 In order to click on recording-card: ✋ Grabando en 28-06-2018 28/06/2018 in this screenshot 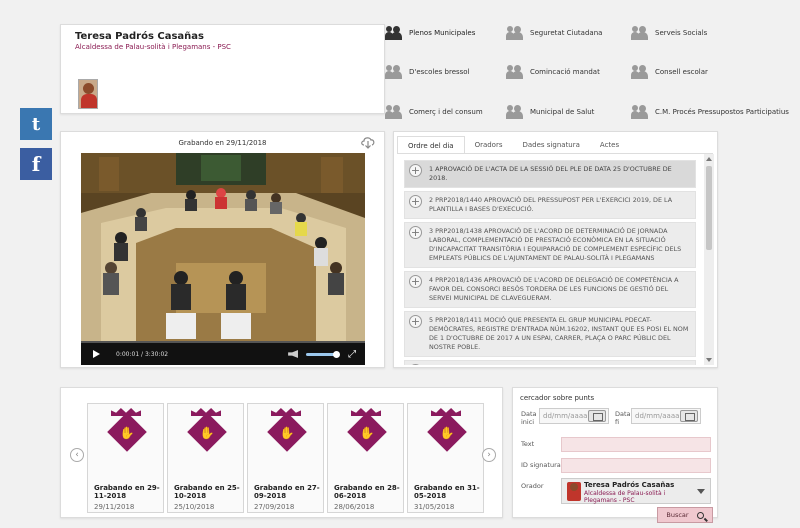, I will do `click(365, 458)`.